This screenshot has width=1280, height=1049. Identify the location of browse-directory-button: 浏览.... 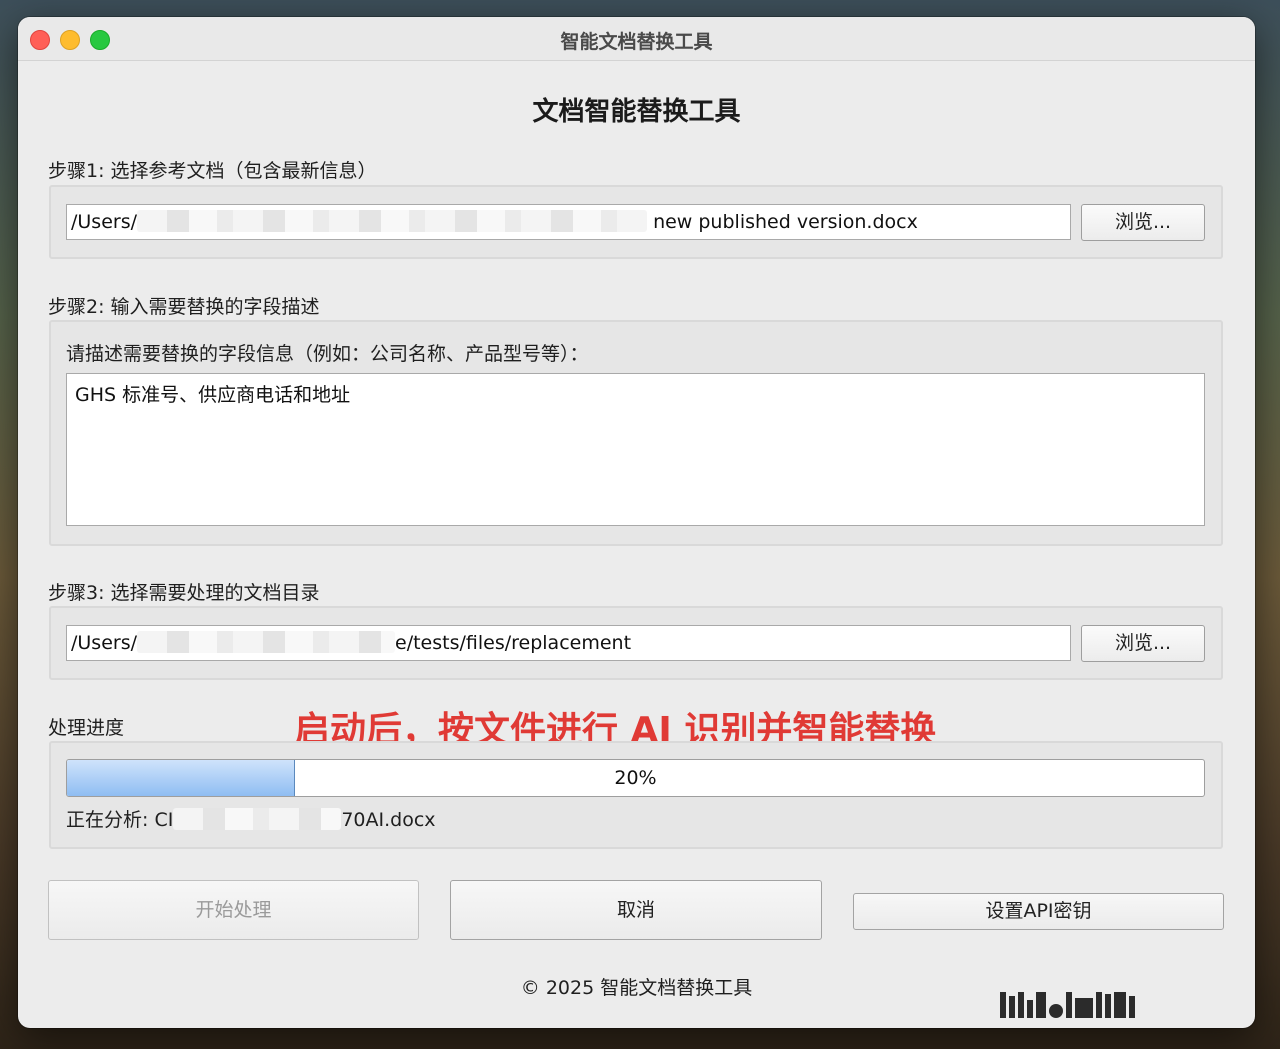
(1143, 643).